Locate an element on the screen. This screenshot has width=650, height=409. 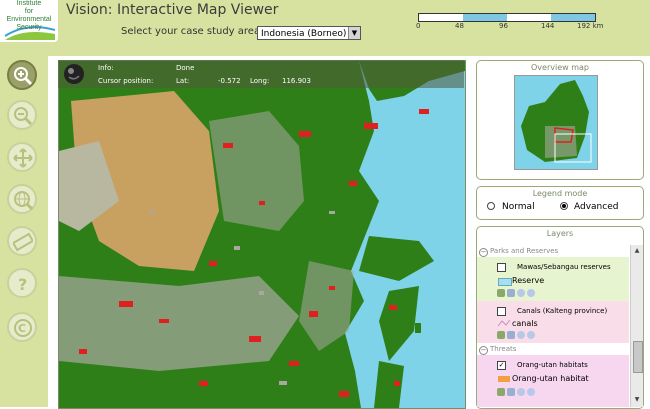
info-value: Done is located at coordinates (185, 68).